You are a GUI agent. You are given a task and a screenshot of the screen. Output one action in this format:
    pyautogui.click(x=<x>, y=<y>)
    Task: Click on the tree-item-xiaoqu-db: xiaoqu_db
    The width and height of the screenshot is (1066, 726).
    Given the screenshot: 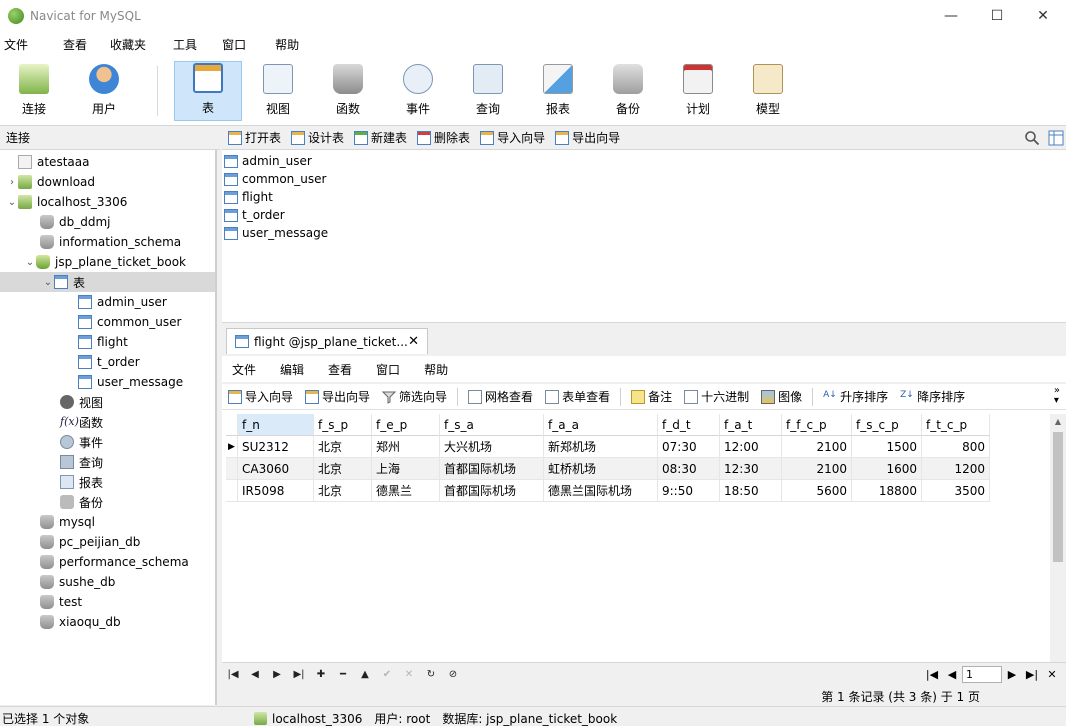 What is the action you would take?
    pyautogui.click(x=107, y=622)
    